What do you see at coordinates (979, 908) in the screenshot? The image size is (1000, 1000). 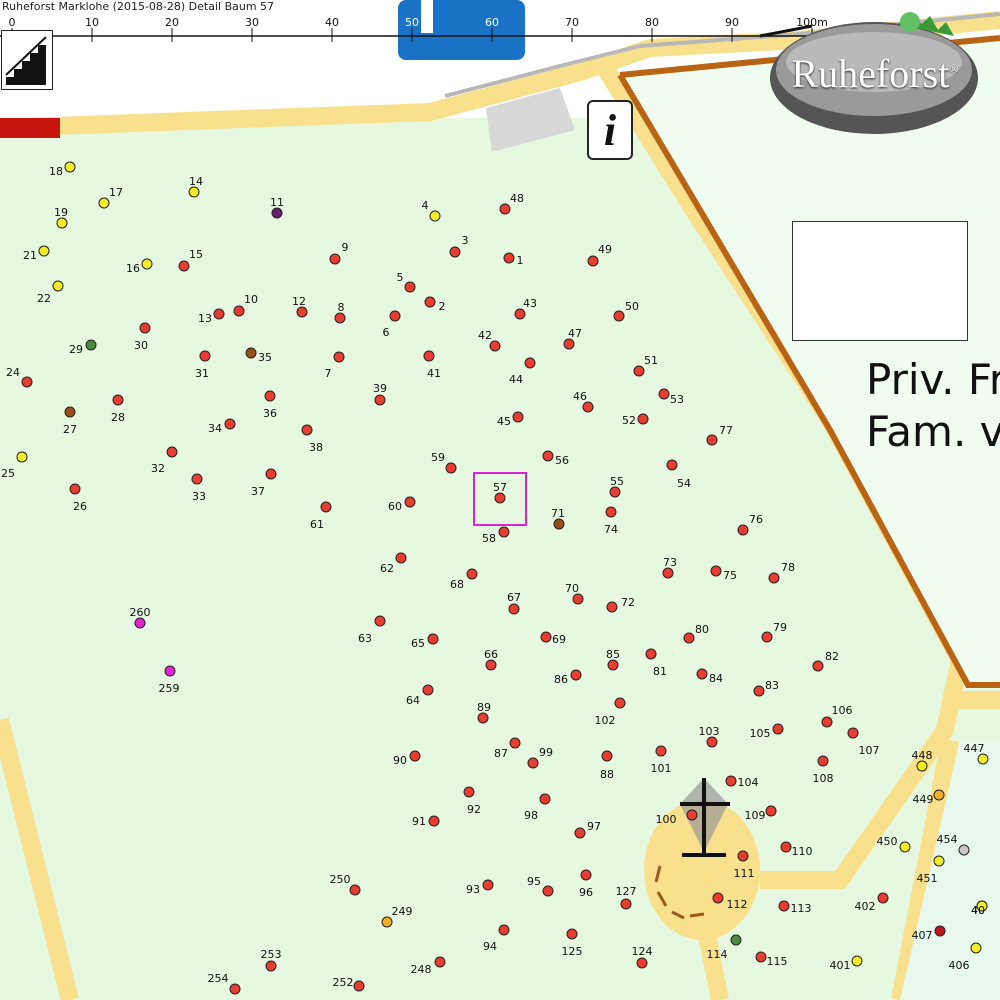 I see `tree-marker-40: 40` at bounding box center [979, 908].